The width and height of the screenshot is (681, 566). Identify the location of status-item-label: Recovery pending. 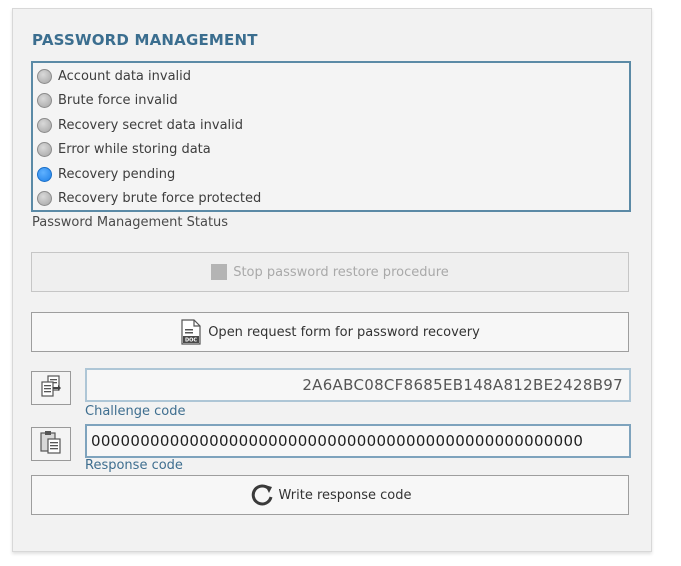
(117, 174).